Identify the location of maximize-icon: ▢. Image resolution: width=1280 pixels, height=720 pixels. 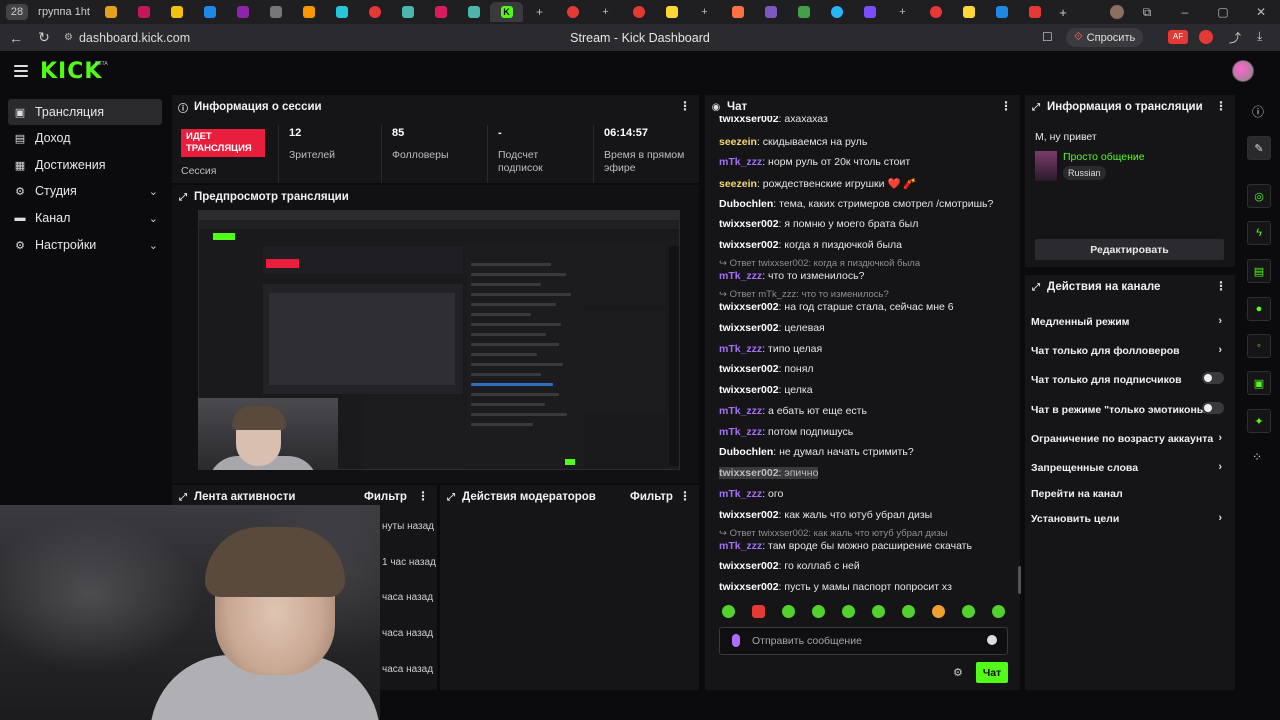
(1223, 12).